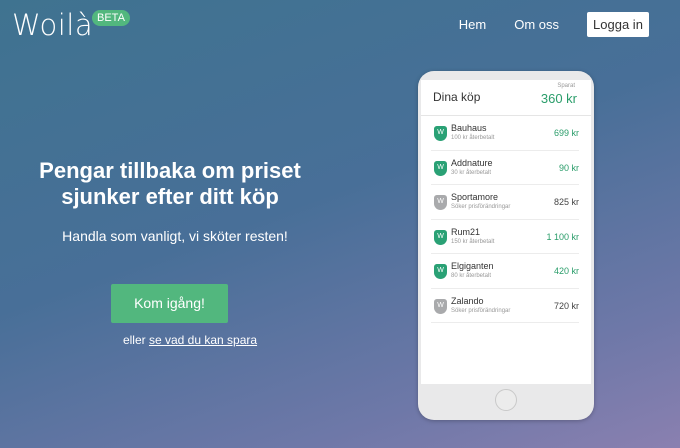 This screenshot has width=680, height=448. Describe the element at coordinates (618, 24) in the screenshot. I see `login-button: Logga in` at that location.